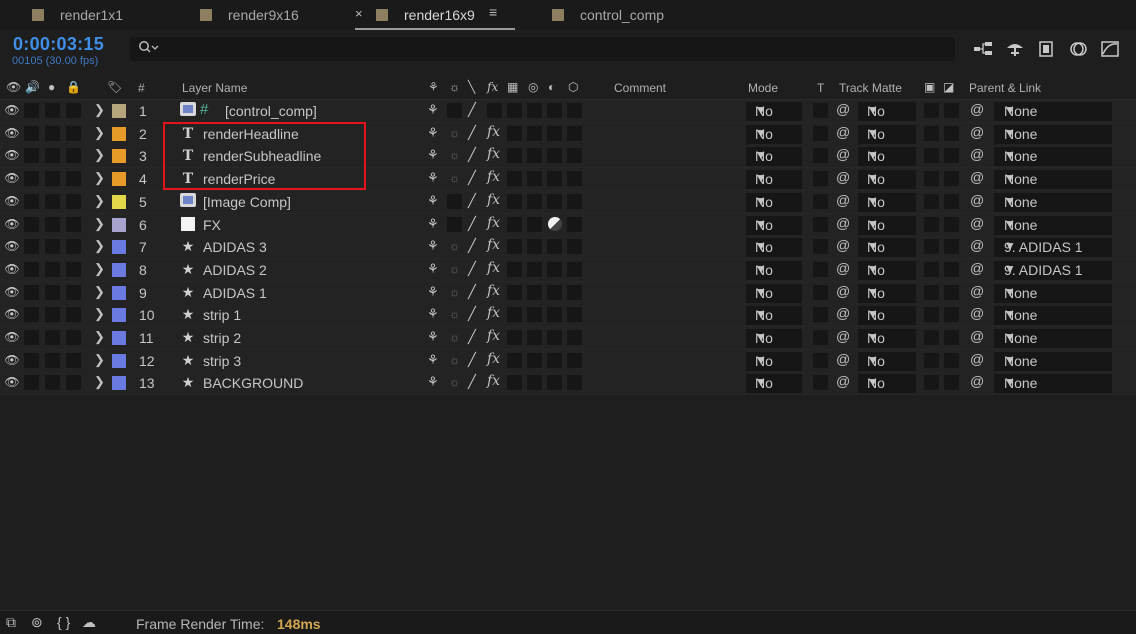  What do you see at coordinates (568, 248) in the screenshot?
I see `layer-row: 👁 ❯ 7 ★ ADIDAS 3 ⚘ ☼ ╱ fx No ▼ @ No ▼ @9. ADIDAS 1 ▼` at bounding box center [568, 248].